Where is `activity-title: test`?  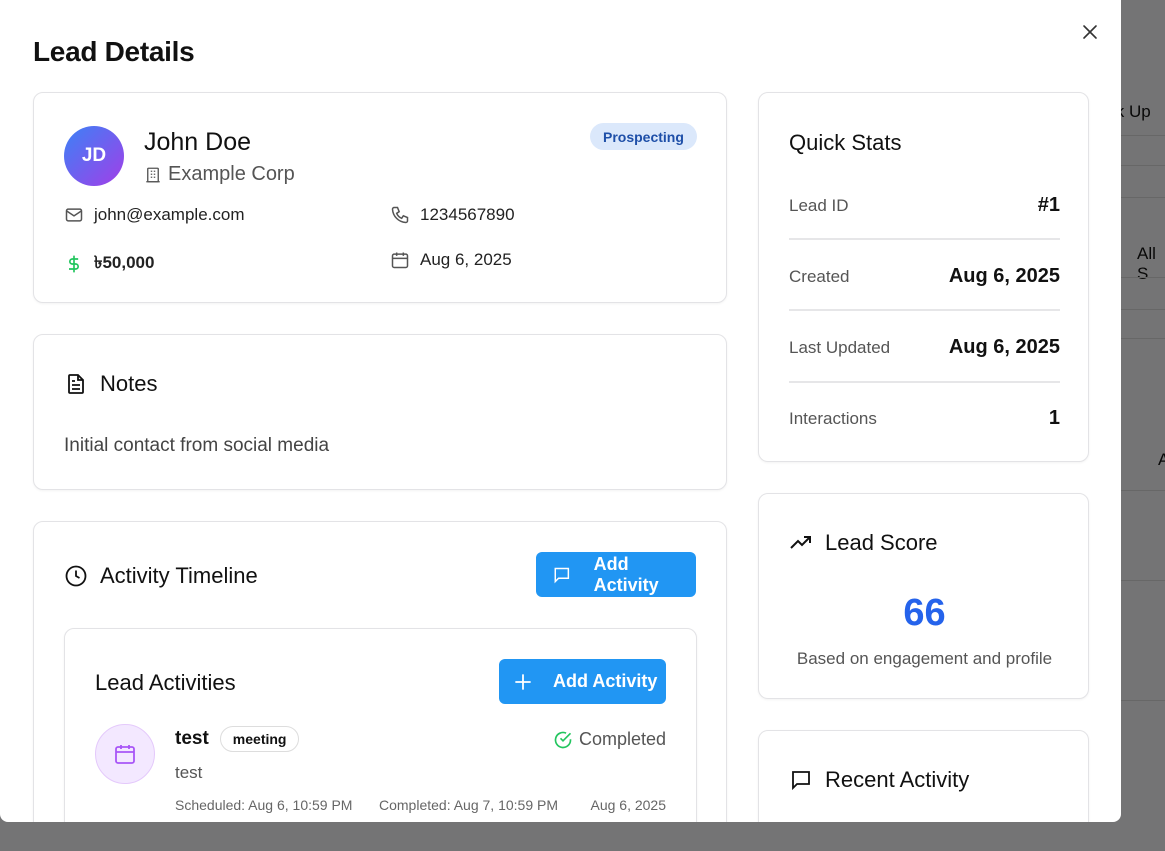 activity-title: test is located at coordinates (192, 738).